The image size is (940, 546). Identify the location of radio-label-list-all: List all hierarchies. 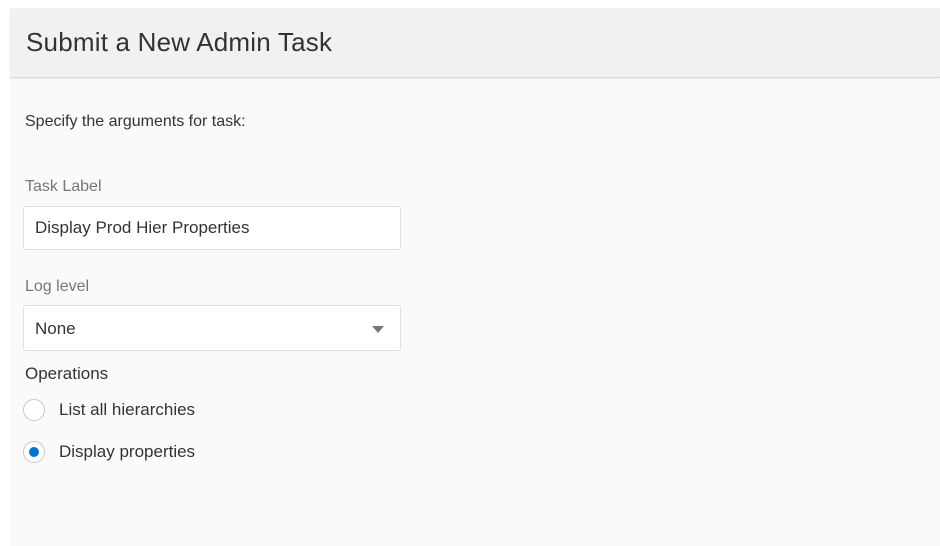
(127, 409).